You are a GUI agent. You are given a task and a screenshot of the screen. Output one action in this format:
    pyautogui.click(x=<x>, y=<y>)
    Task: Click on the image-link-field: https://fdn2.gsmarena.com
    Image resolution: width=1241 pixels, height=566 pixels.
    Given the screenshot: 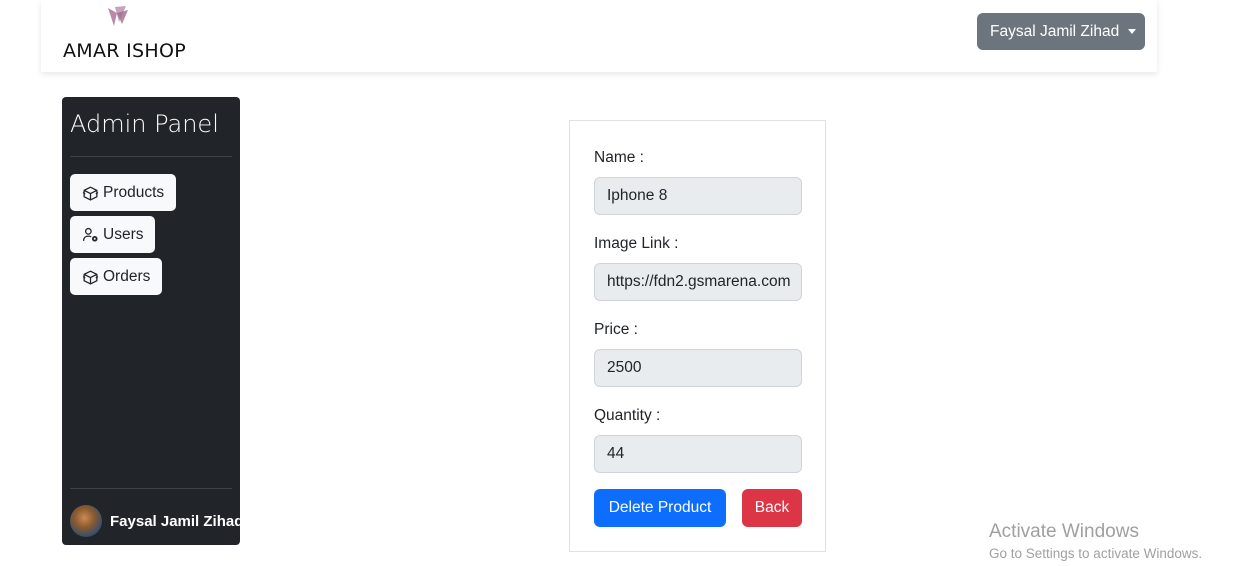 What is the action you would take?
    pyautogui.click(x=698, y=282)
    